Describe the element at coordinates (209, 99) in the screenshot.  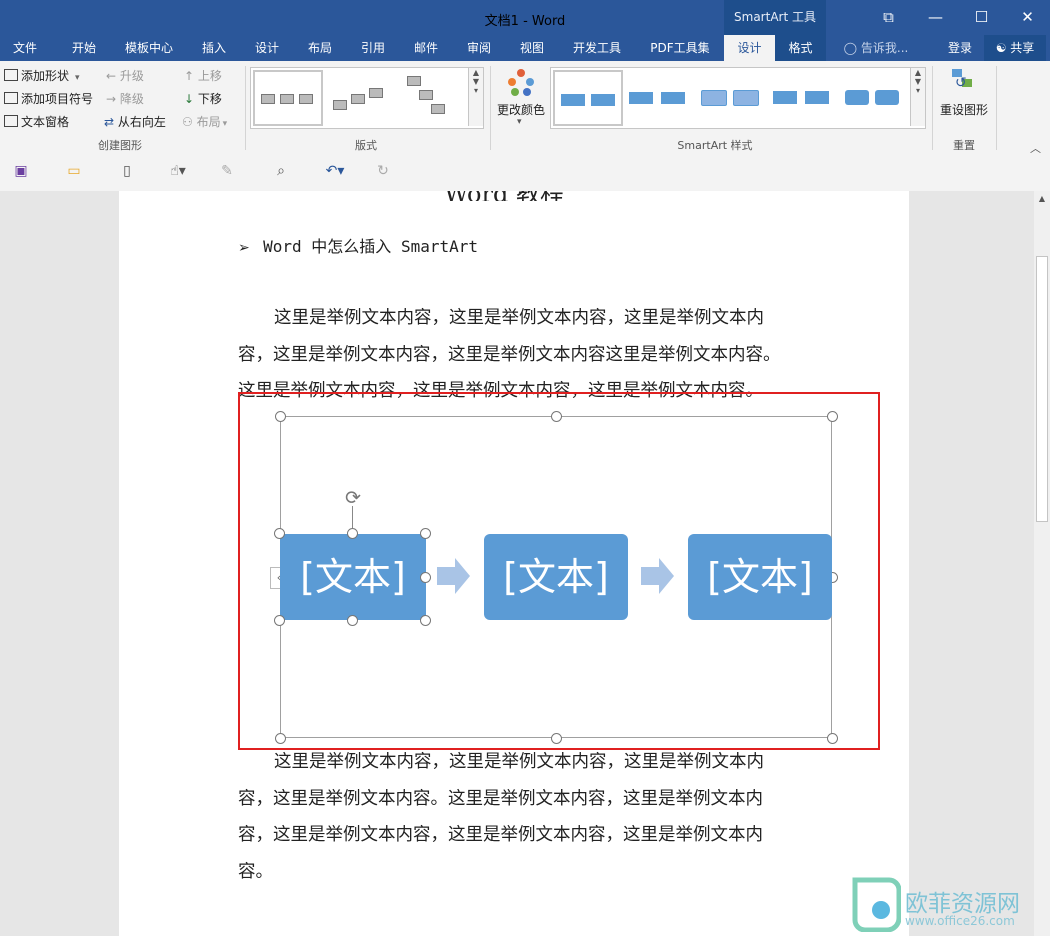
I see `move-down-label: 下移` at that location.